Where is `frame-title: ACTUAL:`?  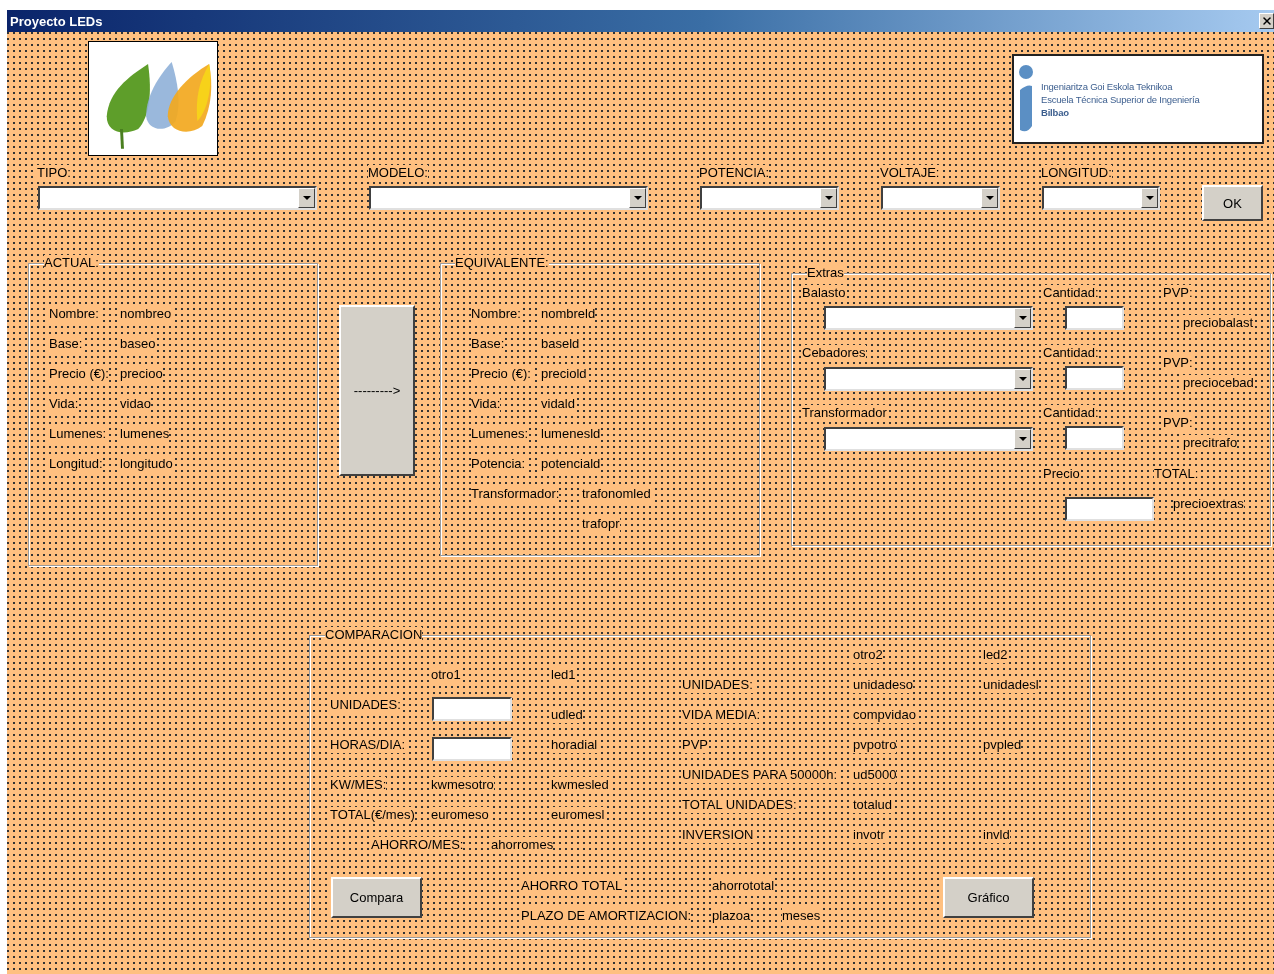 frame-title: ACTUAL: is located at coordinates (71, 263).